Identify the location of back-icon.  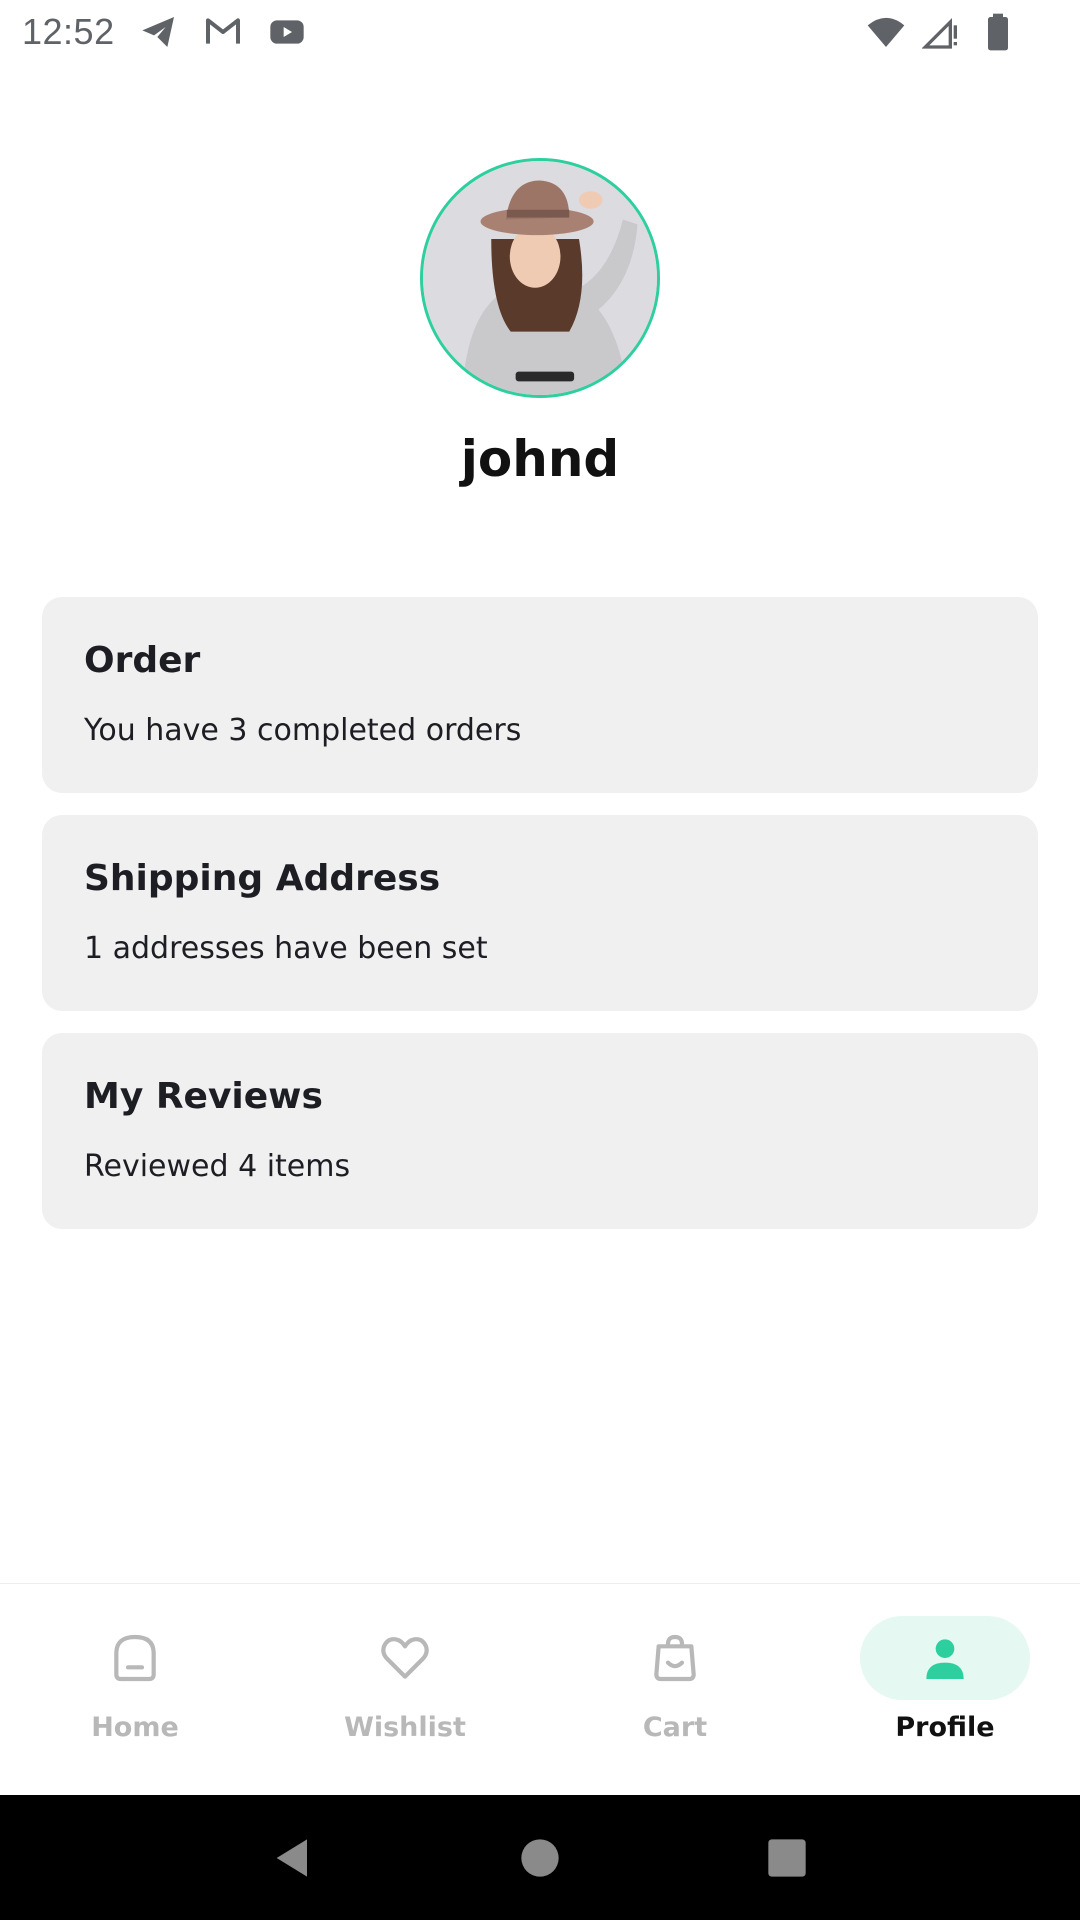
(293, 1858).